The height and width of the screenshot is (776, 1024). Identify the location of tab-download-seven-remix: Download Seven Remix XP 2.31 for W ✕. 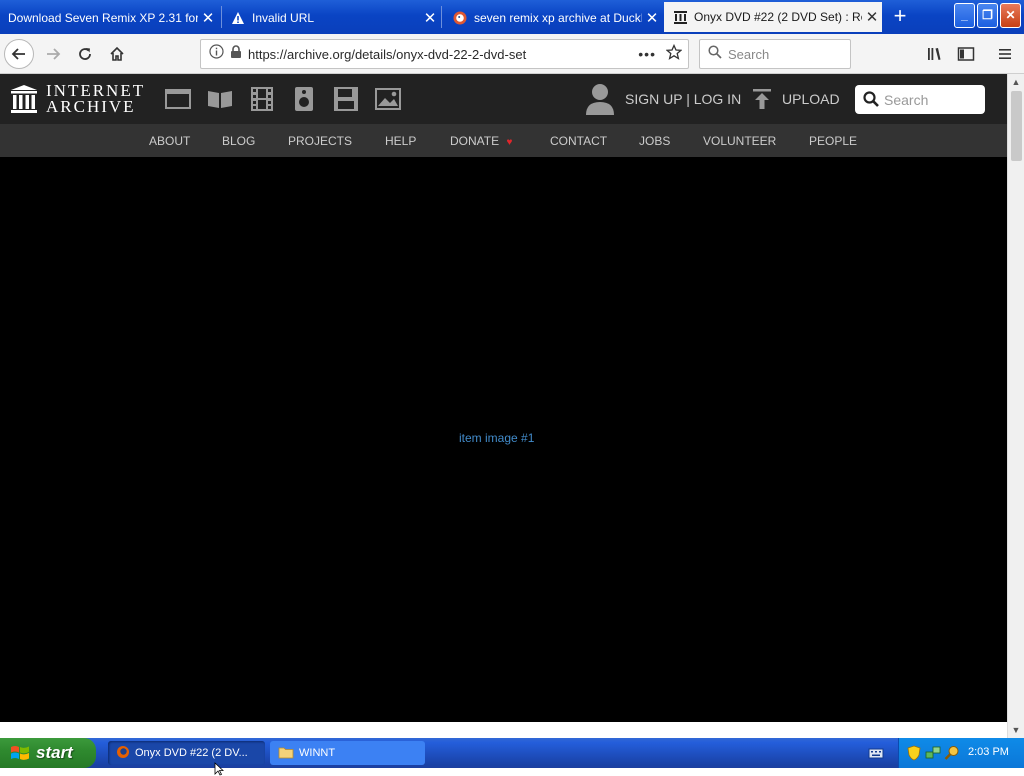
(109, 17).